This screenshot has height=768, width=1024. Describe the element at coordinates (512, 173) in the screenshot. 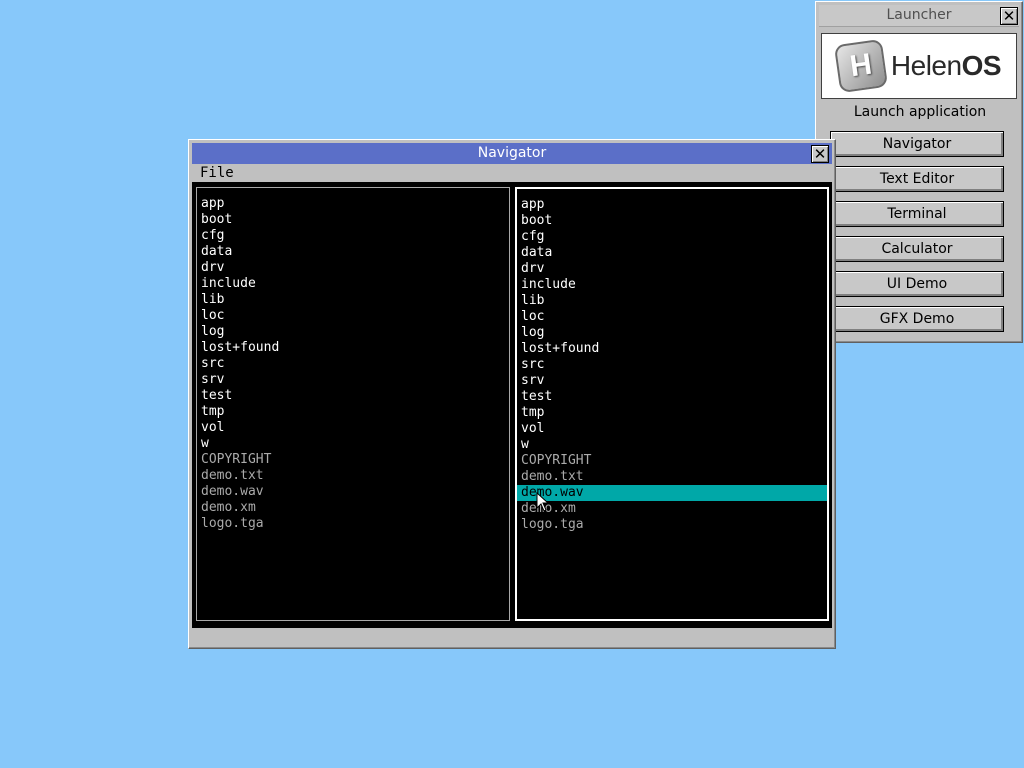

I see `menubar: File` at that location.